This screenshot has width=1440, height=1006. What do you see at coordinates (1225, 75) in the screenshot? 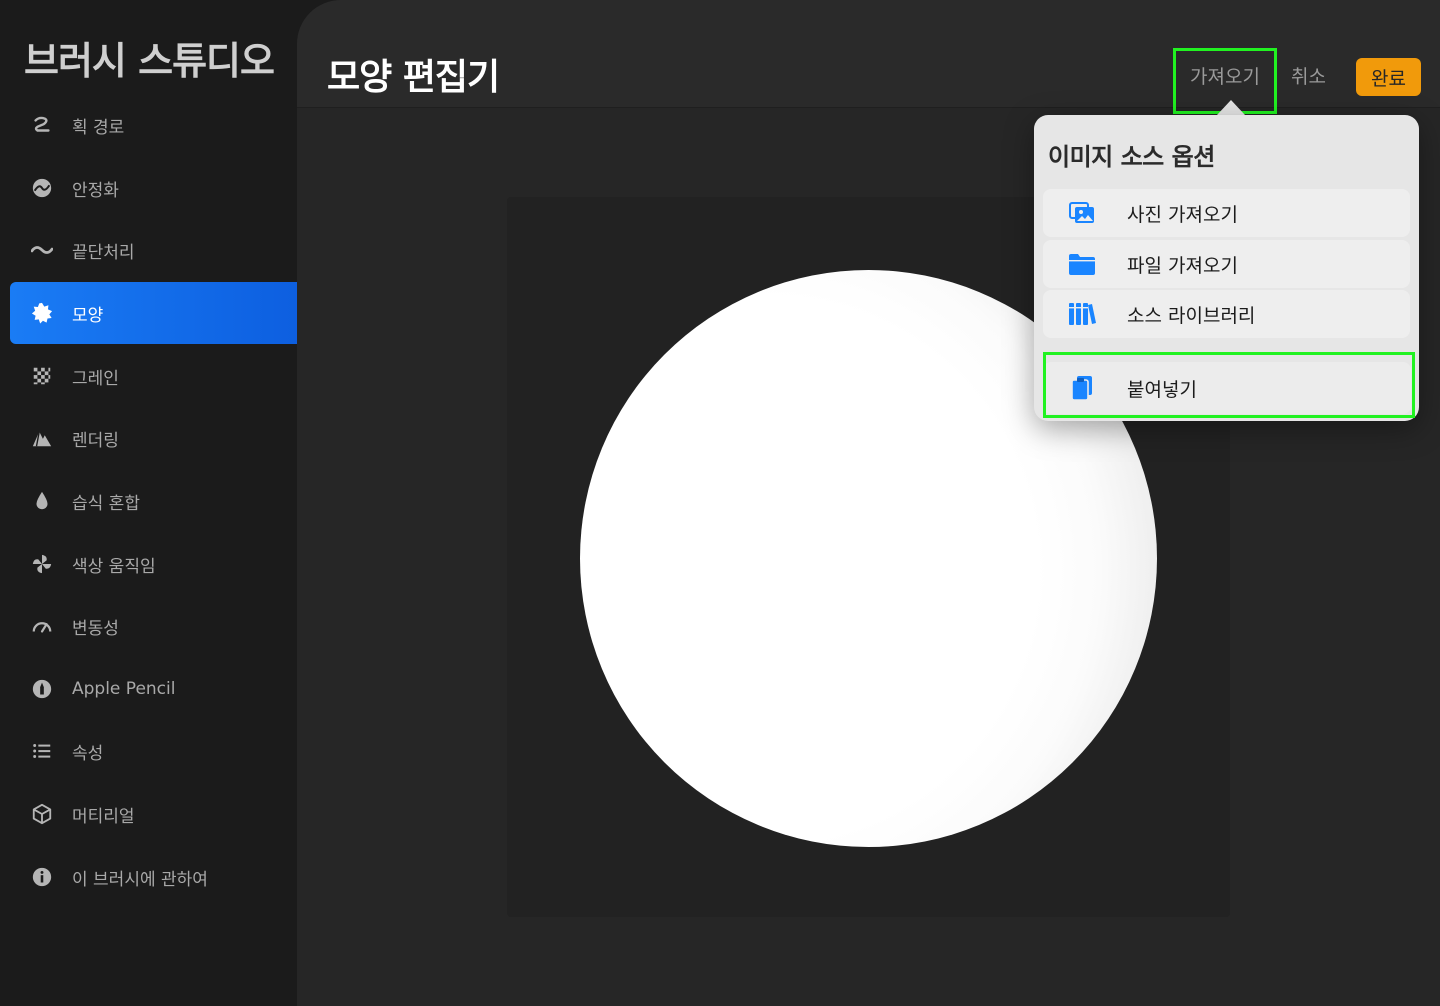
I see `import-button: 가져오기` at bounding box center [1225, 75].